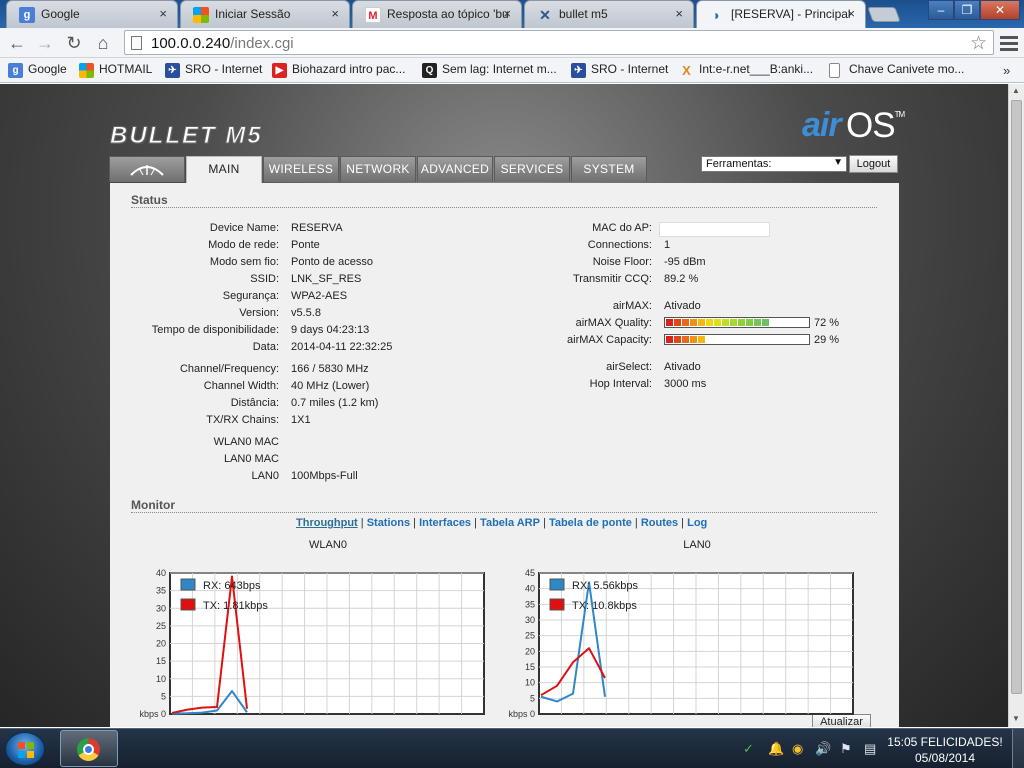  I want to click on forward-button: →, so click(45, 43).